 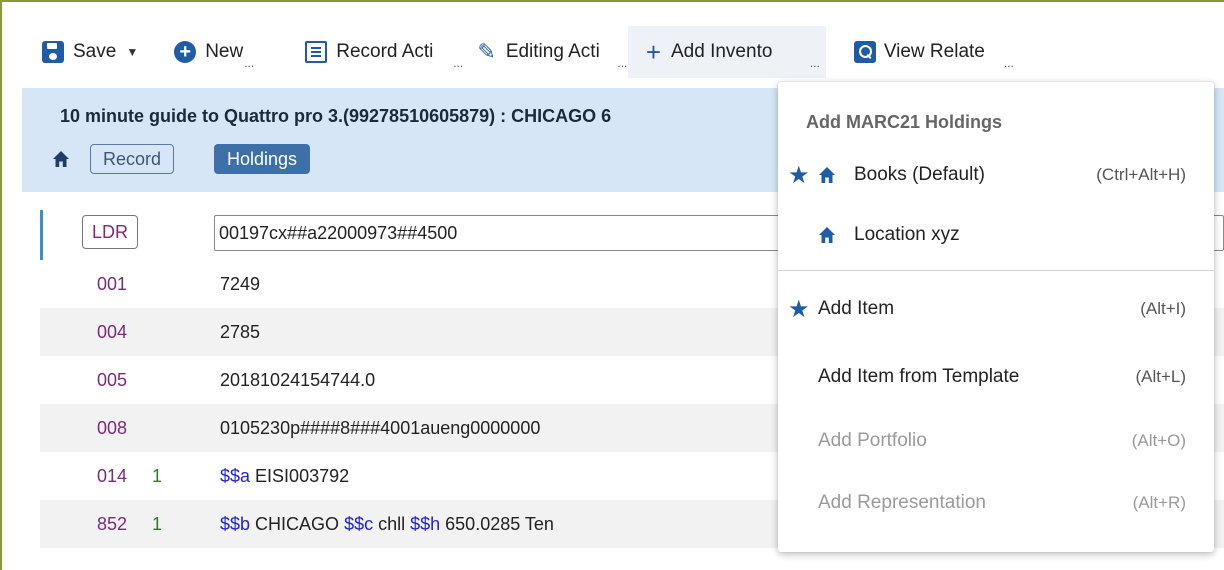 What do you see at coordinates (392, 523) in the screenshot?
I see `subfield-text: chll` at bounding box center [392, 523].